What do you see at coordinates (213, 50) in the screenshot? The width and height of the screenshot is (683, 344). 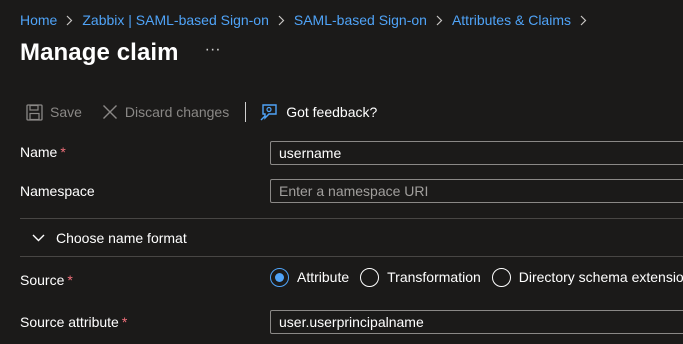 I see `more-options-button: ···` at bounding box center [213, 50].